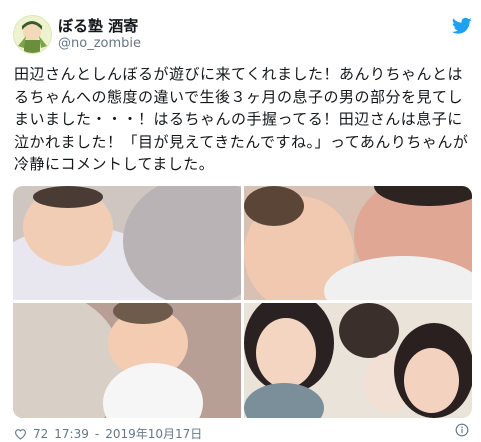 The width and height of the screenshot is (481, 442). What do you see at coordinates (358, 243) in the screenshot?
I see `photo-baby-closeup` at bounding box center [358, 243].